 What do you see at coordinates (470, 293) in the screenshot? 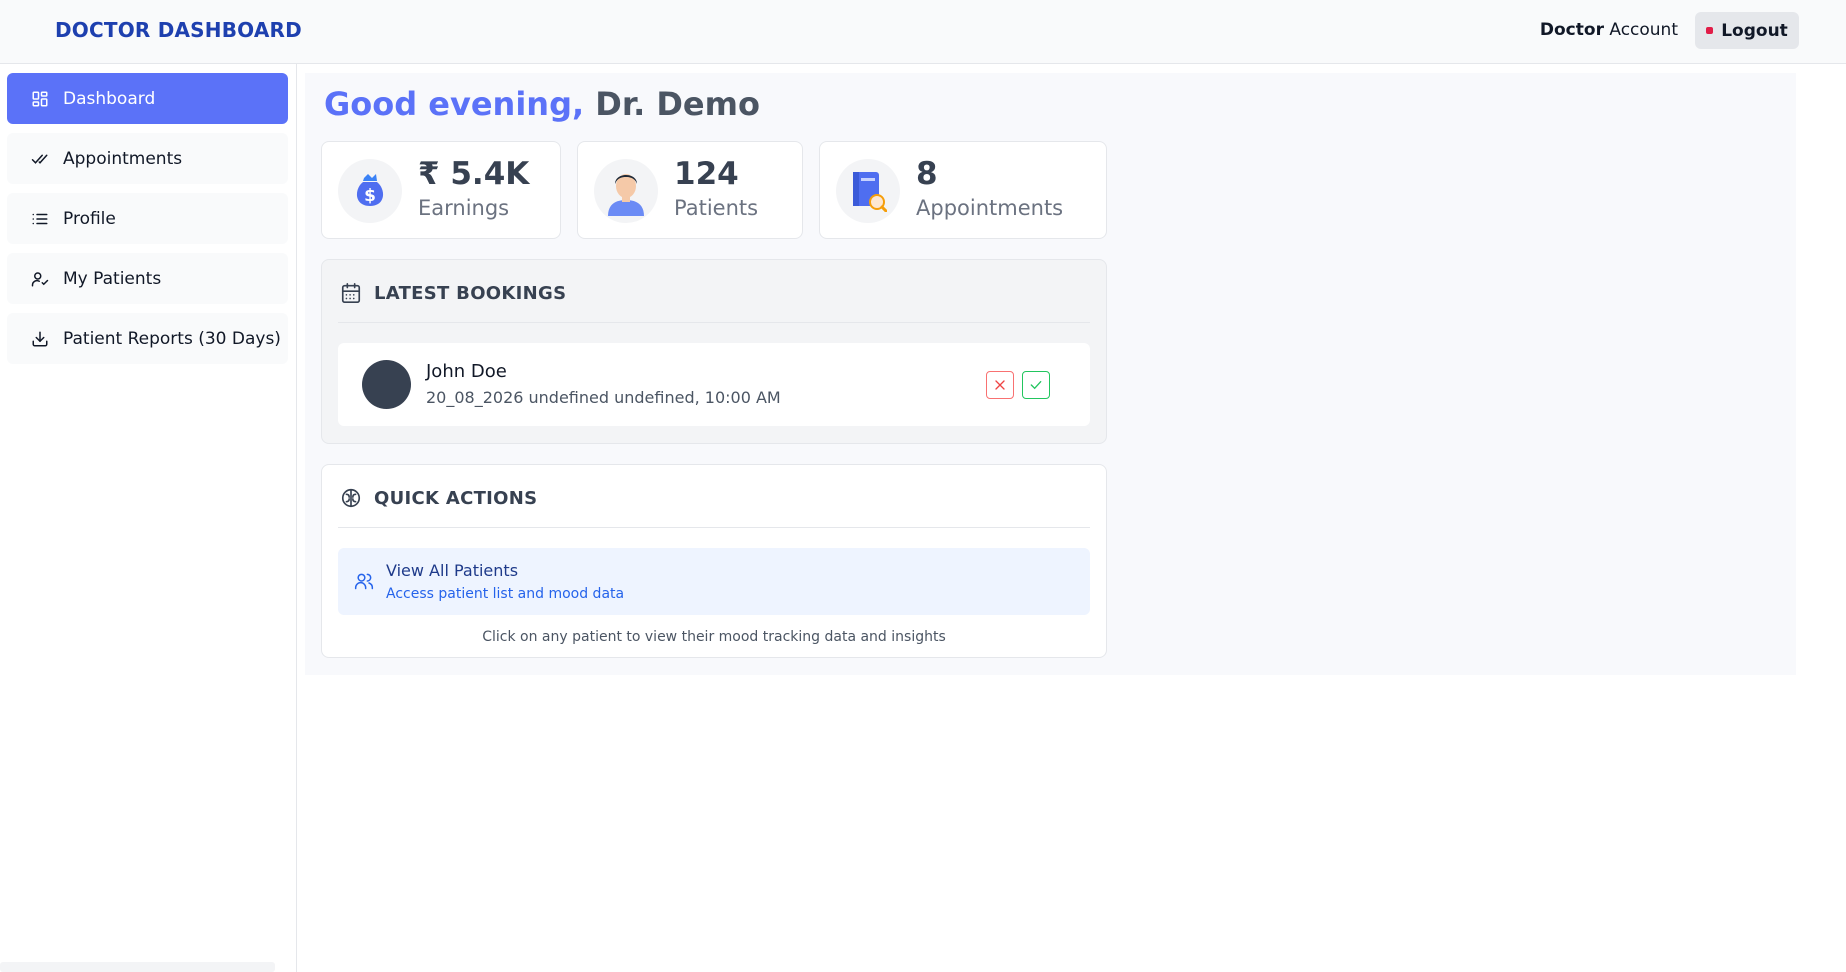
I see `panel-title: LATEST BOOKINGS` at bounding box center [470, 293].